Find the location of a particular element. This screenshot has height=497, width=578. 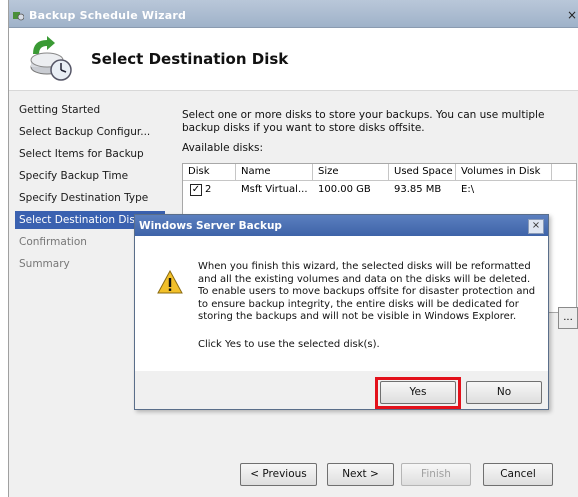

available-disks-label: Available disks: is located at coordinates (223, 148).